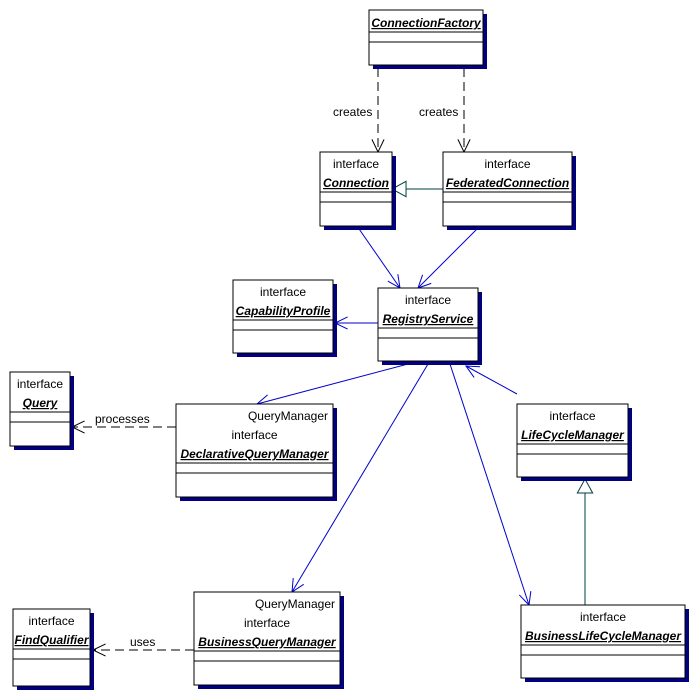  Describe the element at coordinates (416, 189) in the screenshot. I see `generalization-edge-federated-connection-to-connection` at that location.